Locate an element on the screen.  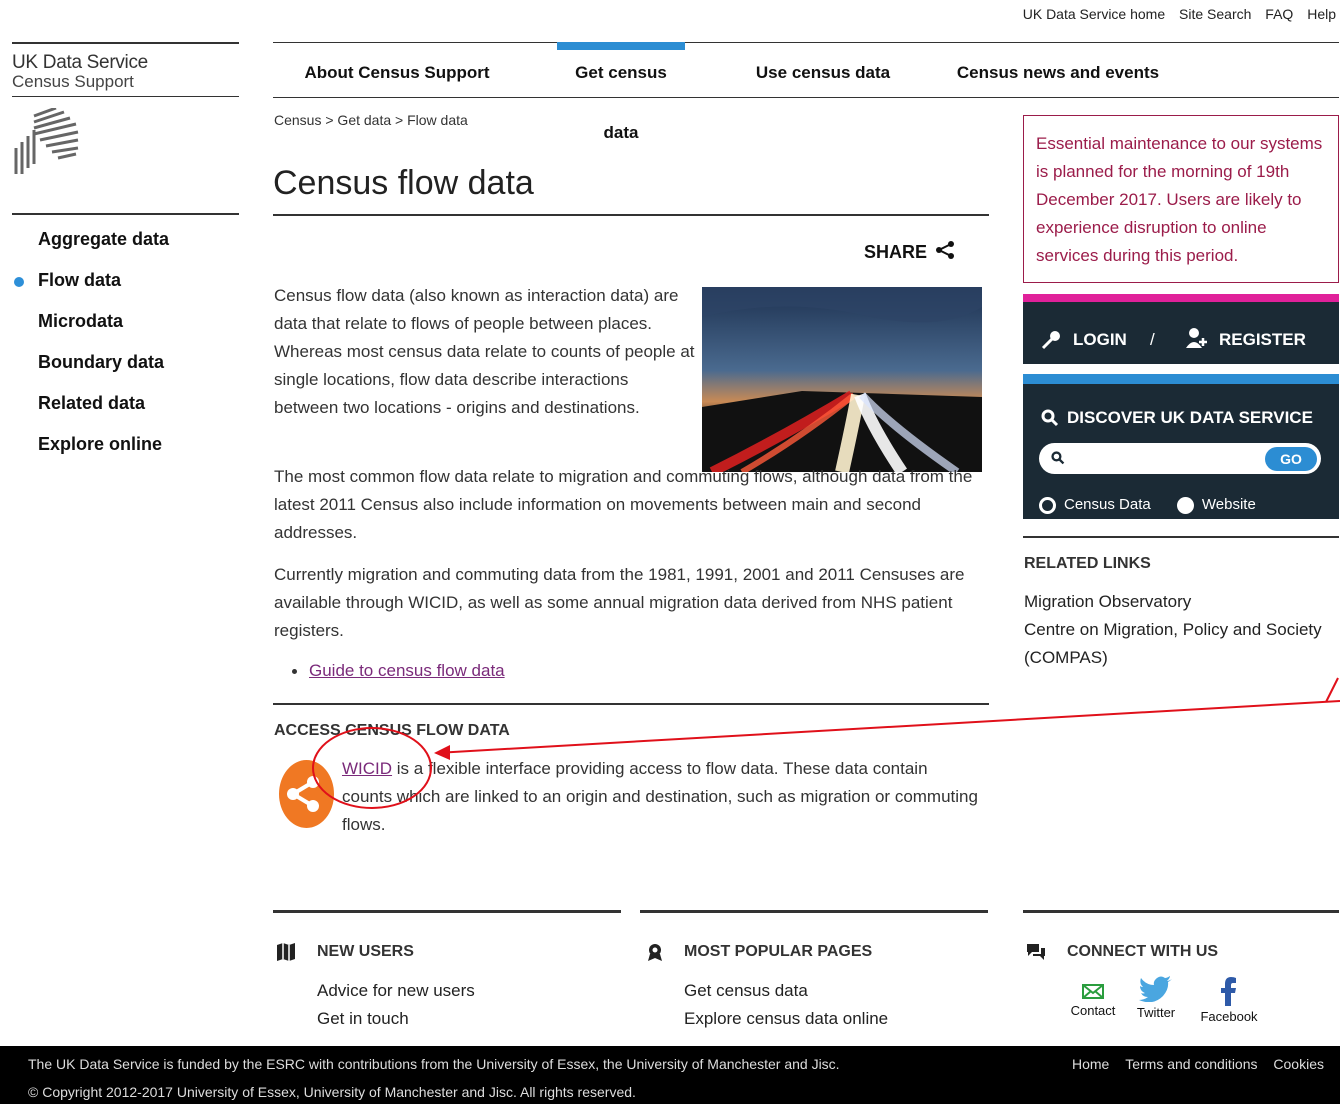
twitter-label: Twitter is located at coordinates (1156, 1012).